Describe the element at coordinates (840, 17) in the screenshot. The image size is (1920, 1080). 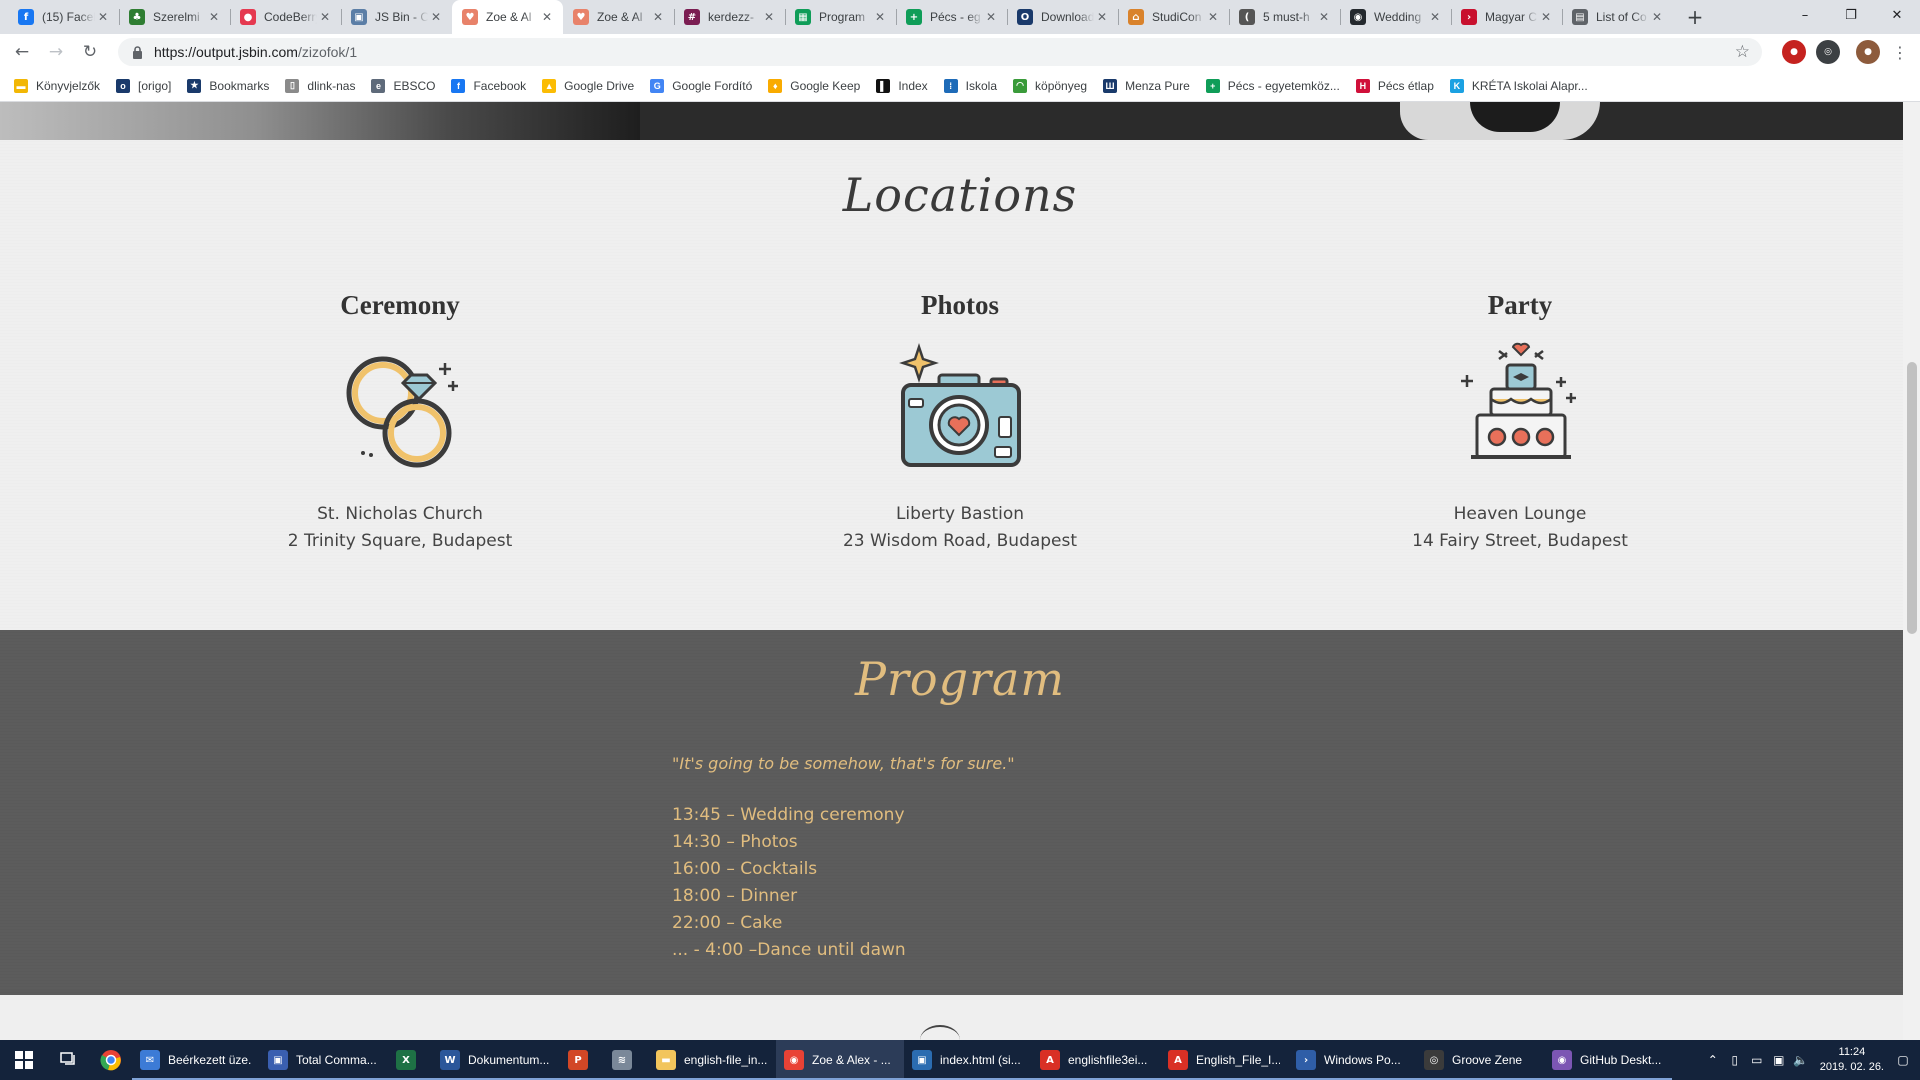
I see `browser-tab: ▦ Program ✕` at that location.